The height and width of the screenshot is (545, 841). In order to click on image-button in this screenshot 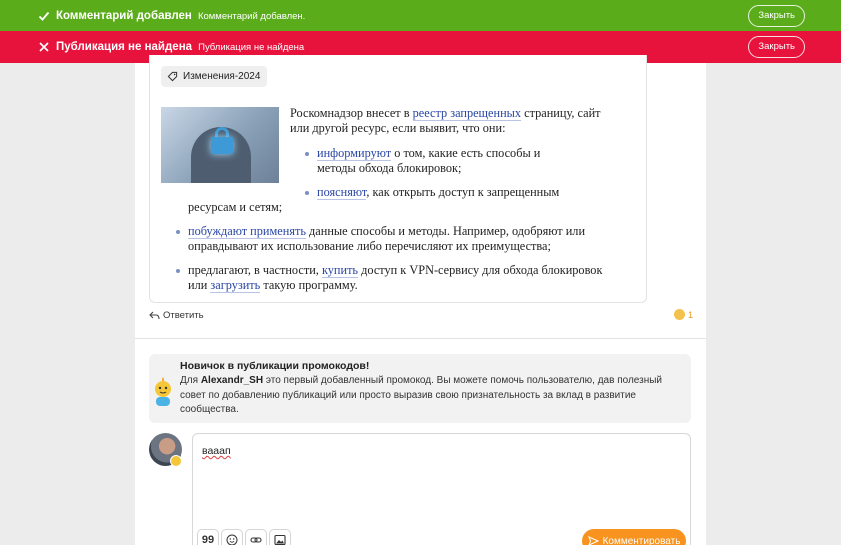, I will do `click(280, 537)`.